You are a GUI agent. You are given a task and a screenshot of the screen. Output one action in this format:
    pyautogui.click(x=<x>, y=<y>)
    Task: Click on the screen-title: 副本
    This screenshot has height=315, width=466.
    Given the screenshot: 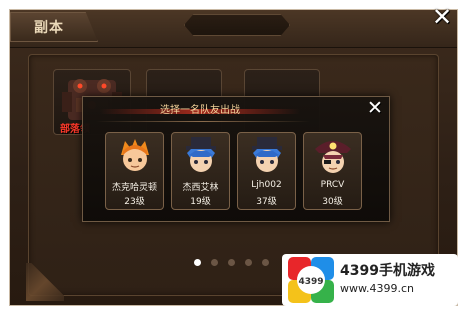 What is the action you would take?
    pyautogui.click(x=49, y=28)
    